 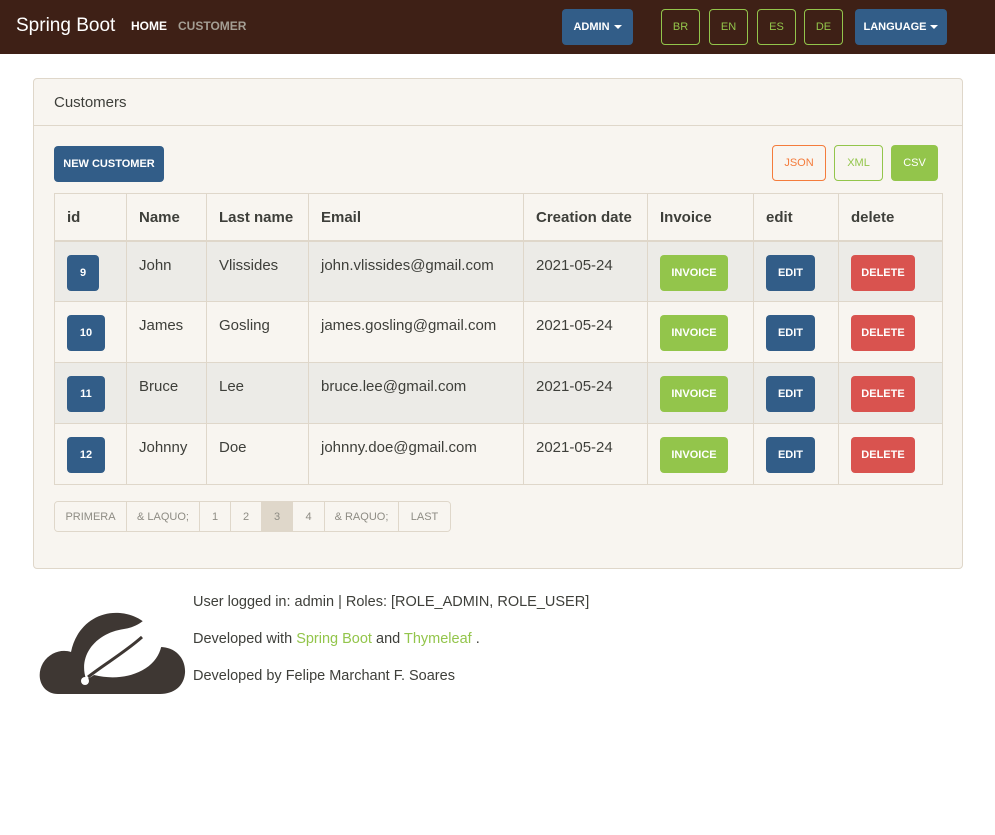 I want to click on name-cell: John, so click(x=166, y=271).